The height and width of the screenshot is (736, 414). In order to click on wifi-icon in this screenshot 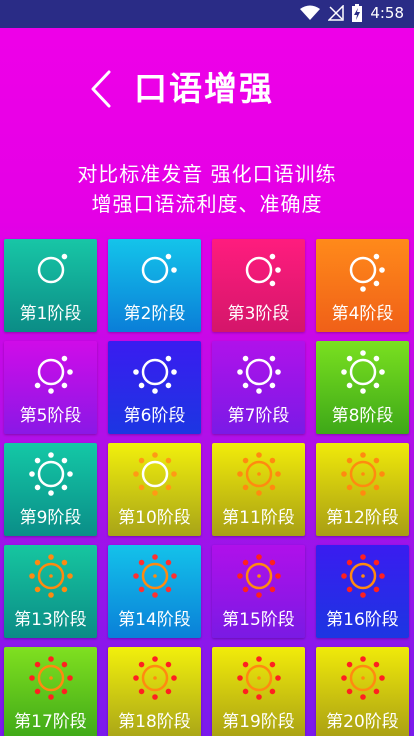, I will do `click(310, 12)`.